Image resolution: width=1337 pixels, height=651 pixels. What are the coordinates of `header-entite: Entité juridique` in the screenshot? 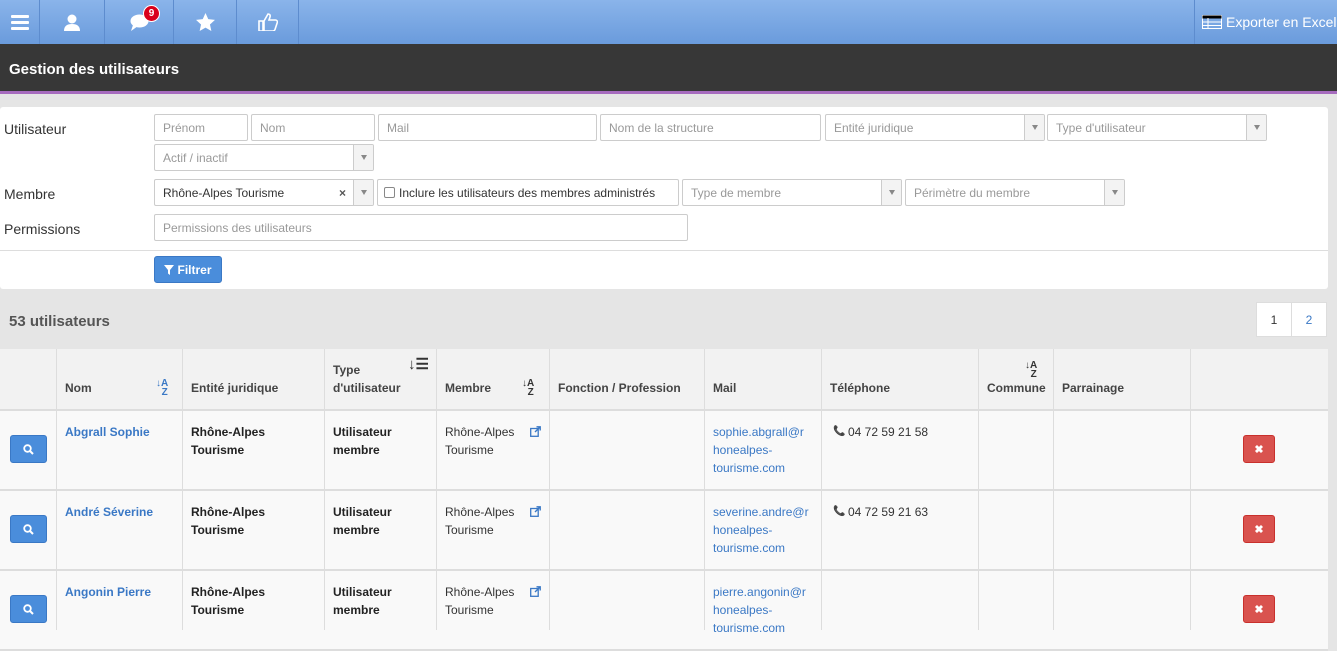 It's located at (234, 388).